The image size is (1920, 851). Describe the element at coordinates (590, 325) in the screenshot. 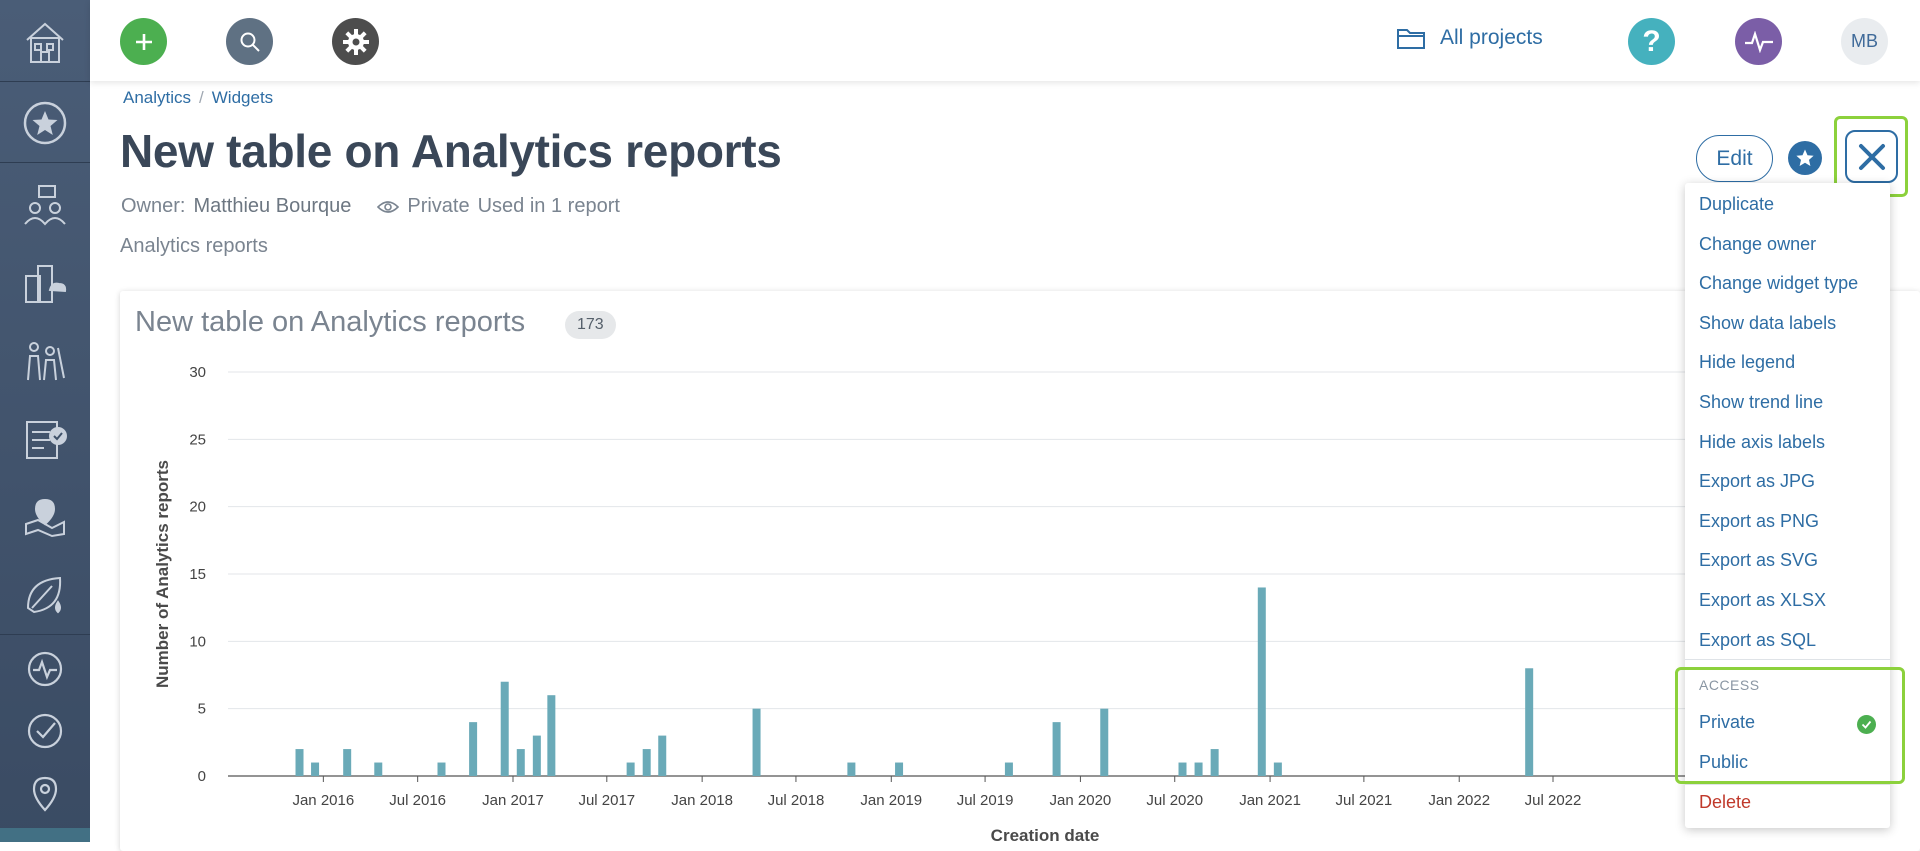

I see `record-count-badge: 173` at that location.